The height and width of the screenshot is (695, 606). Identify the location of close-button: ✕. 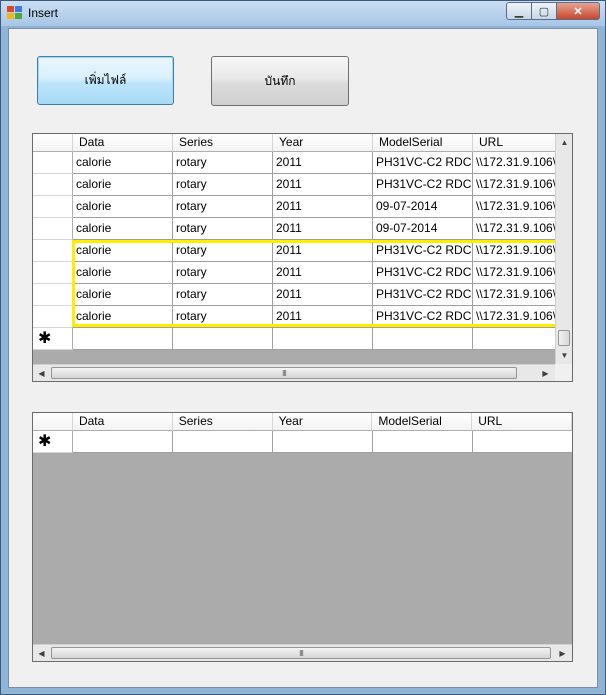
(578, 11).